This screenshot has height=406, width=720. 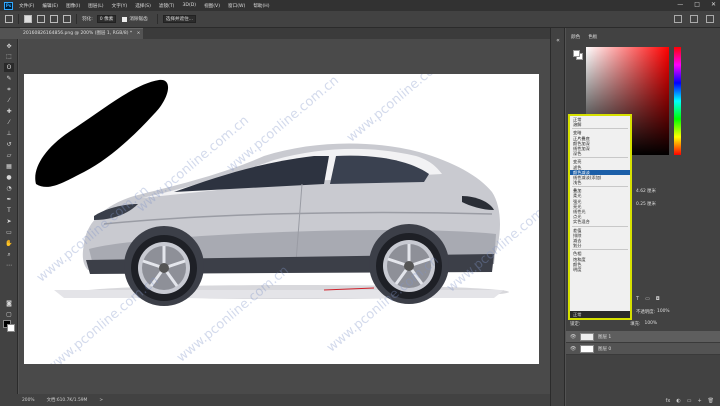 What do you see at coordinates (600, 153) in the screenshot?
I see `blend-option: 深色` at bounding box center [600, 153].